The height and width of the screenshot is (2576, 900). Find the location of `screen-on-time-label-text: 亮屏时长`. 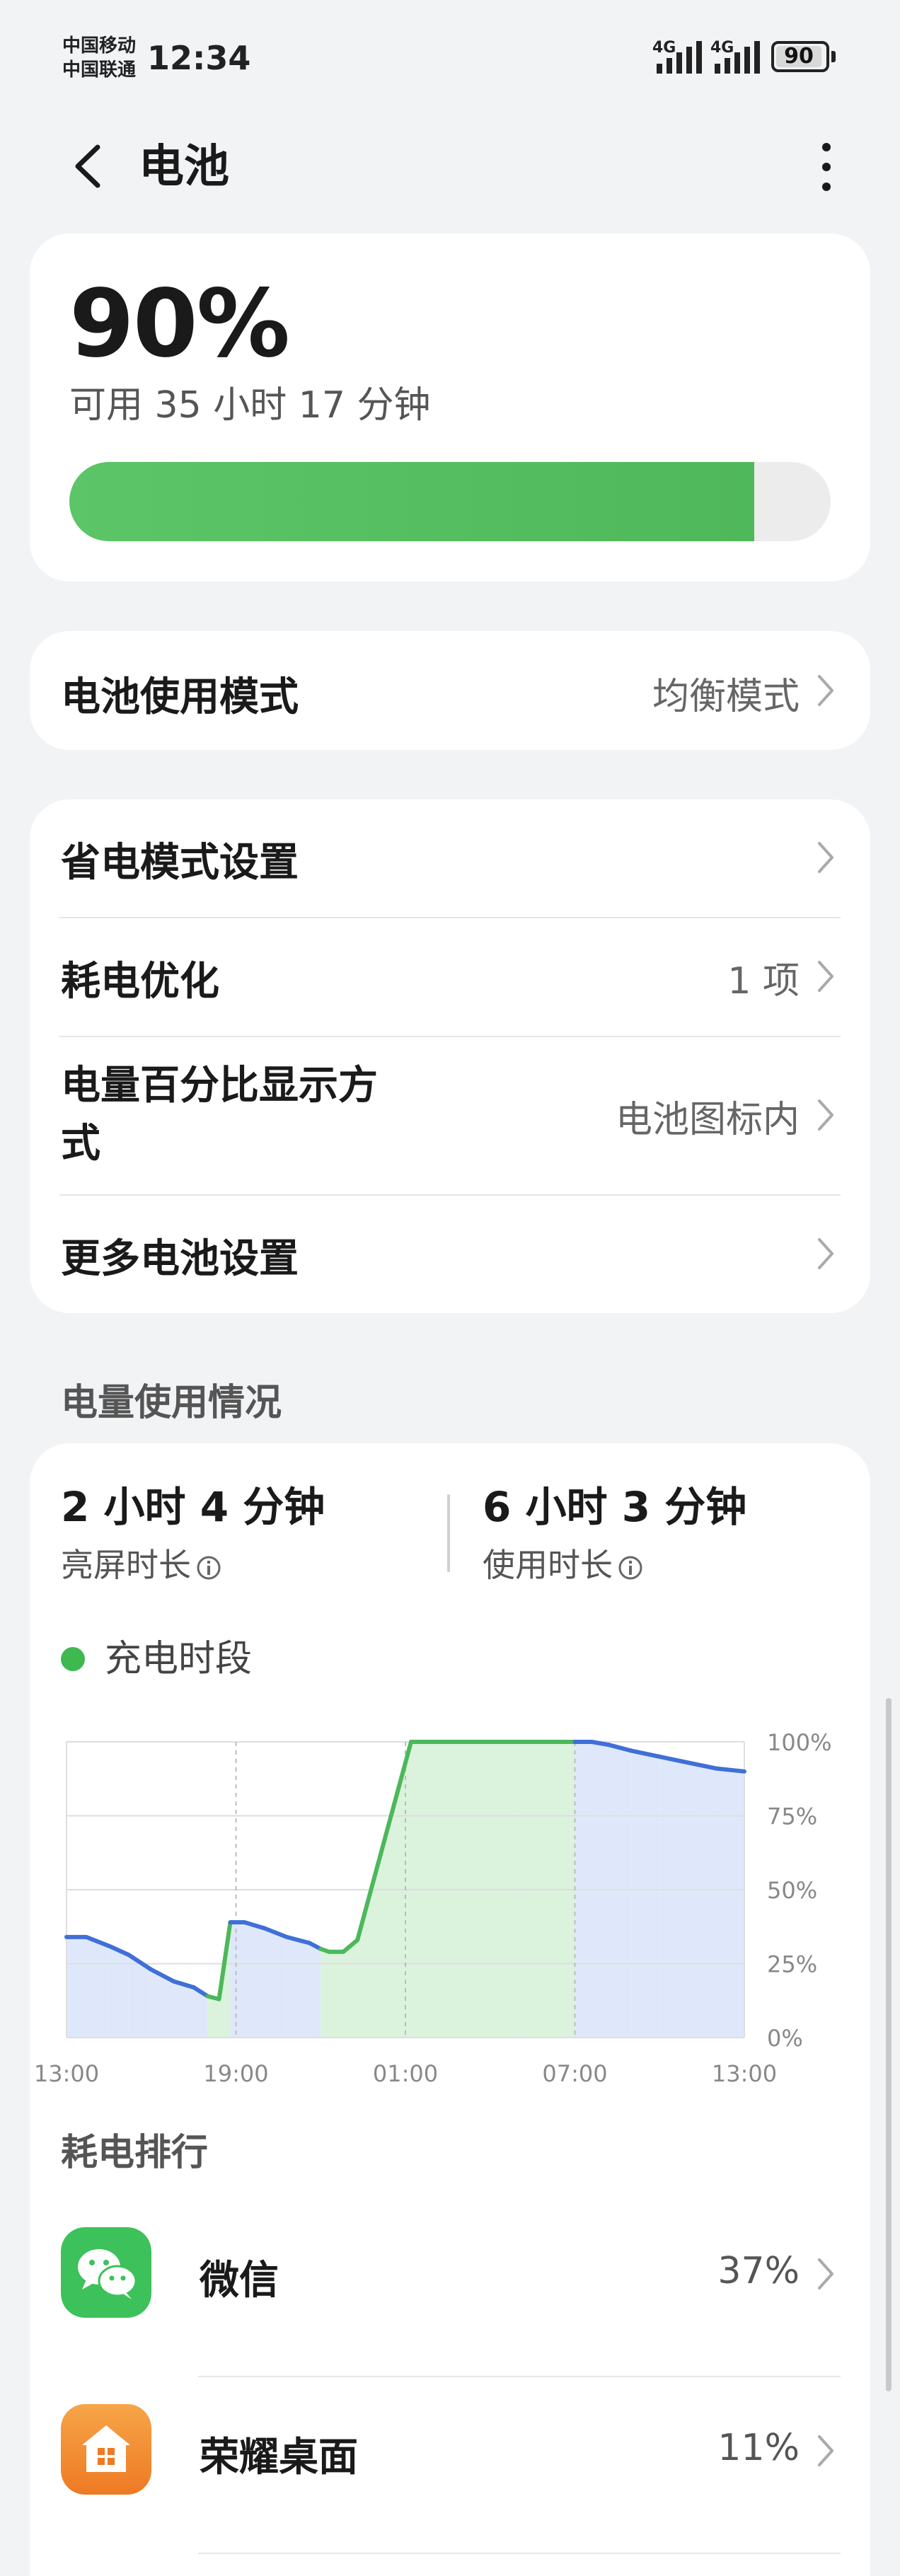

screen-on-time-label-text: 亮屏时长 is located at coordinates (126, 1565).